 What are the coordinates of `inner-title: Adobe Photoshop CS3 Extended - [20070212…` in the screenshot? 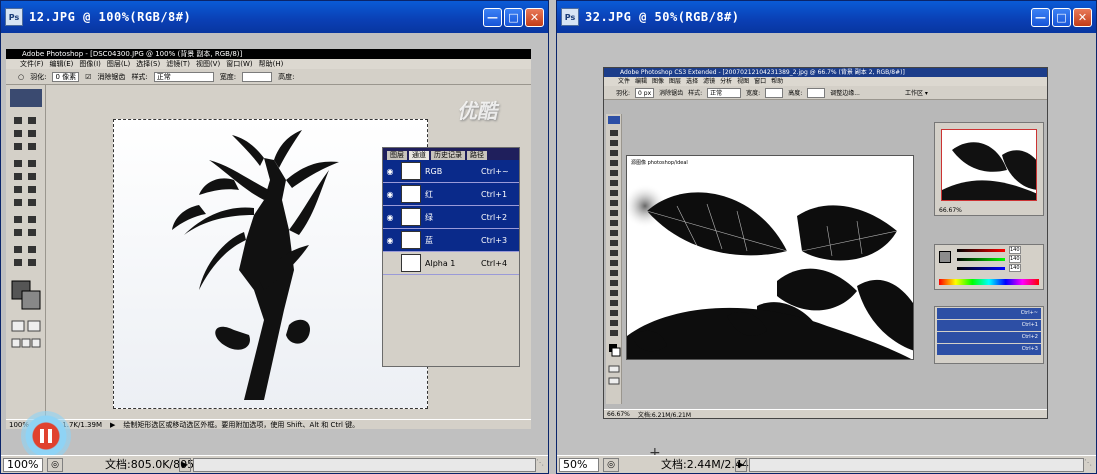 It's located at (825, 72).